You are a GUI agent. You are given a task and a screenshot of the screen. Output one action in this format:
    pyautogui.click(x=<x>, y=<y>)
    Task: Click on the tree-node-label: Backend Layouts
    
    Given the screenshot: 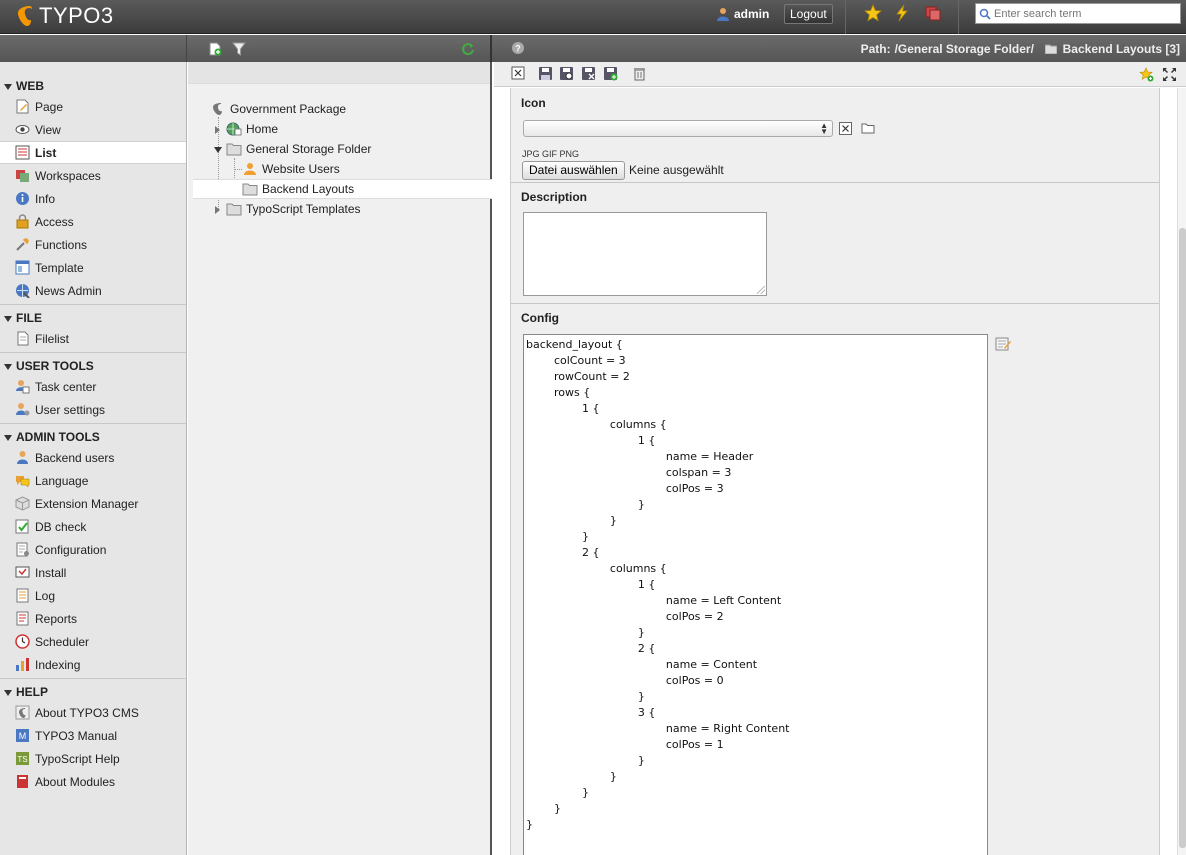 What is the action you would take?
    pyautogui.click(x=308, y=189)
    